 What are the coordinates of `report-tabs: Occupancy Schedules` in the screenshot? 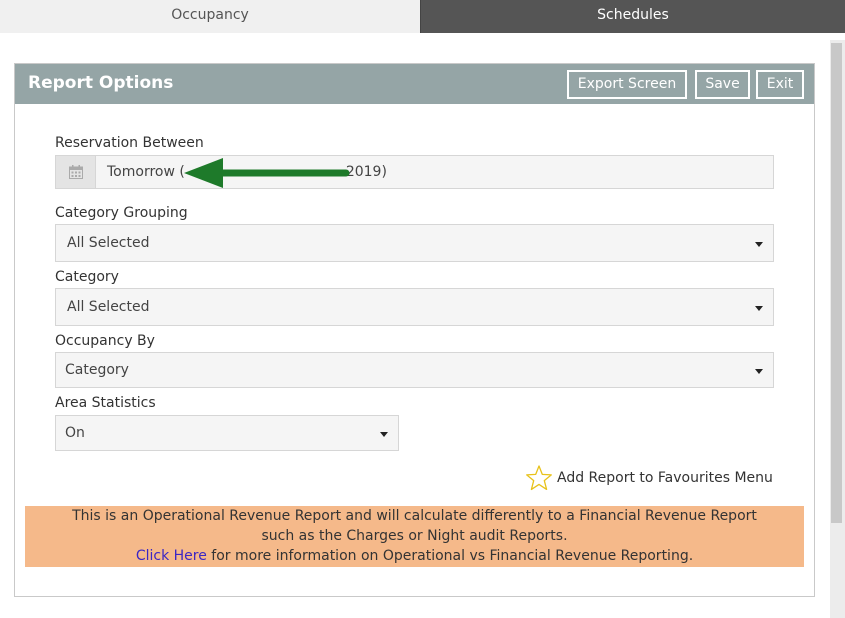 It's located at (422, 16).